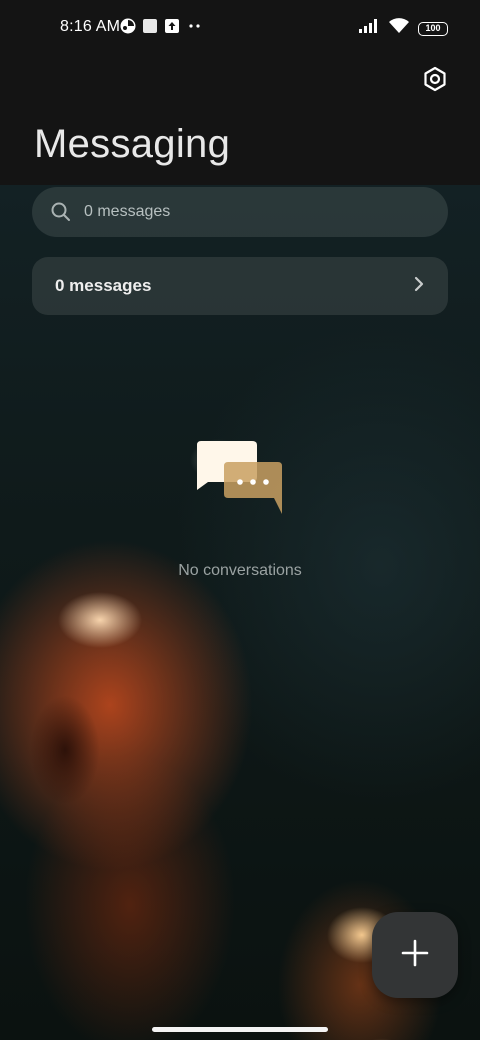 The image size is (480, 1040). What do you see at coordinates (240, 286) in the screenshot?
I see `messages-card: 0 messages` at bounding box center [240, 286].